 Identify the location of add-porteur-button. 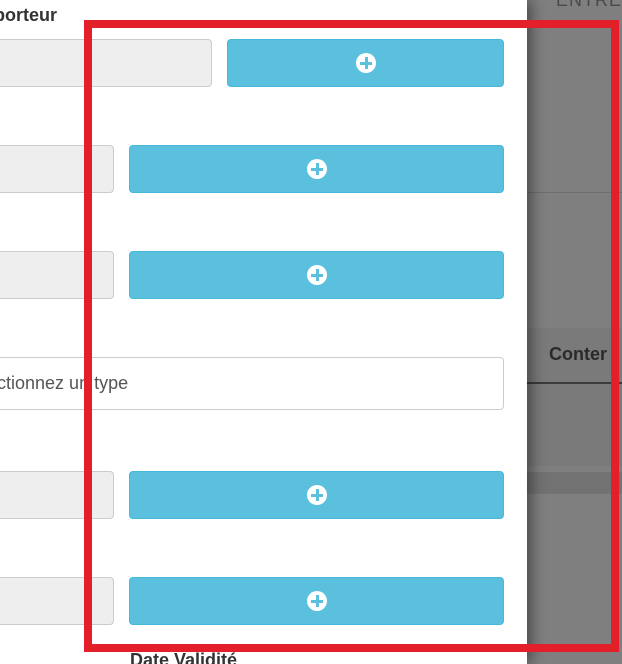
(365, 63).